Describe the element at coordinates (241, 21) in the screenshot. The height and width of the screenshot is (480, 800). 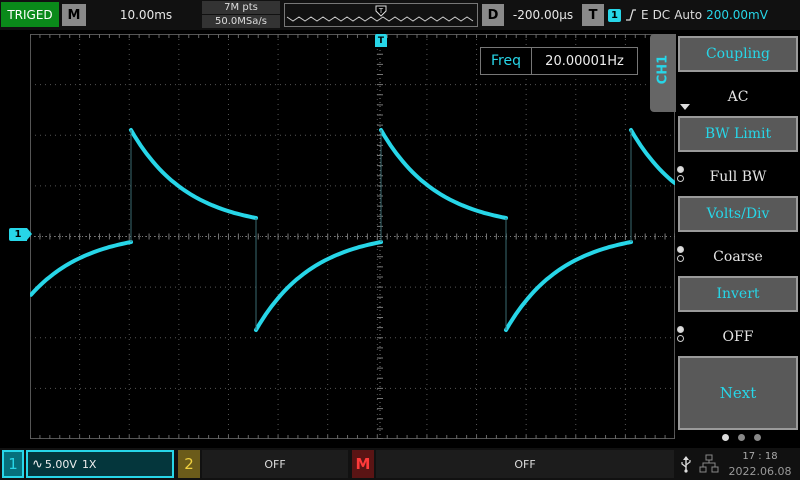
I see `sample-rate-readout: 50.0MSa/s` at that location.